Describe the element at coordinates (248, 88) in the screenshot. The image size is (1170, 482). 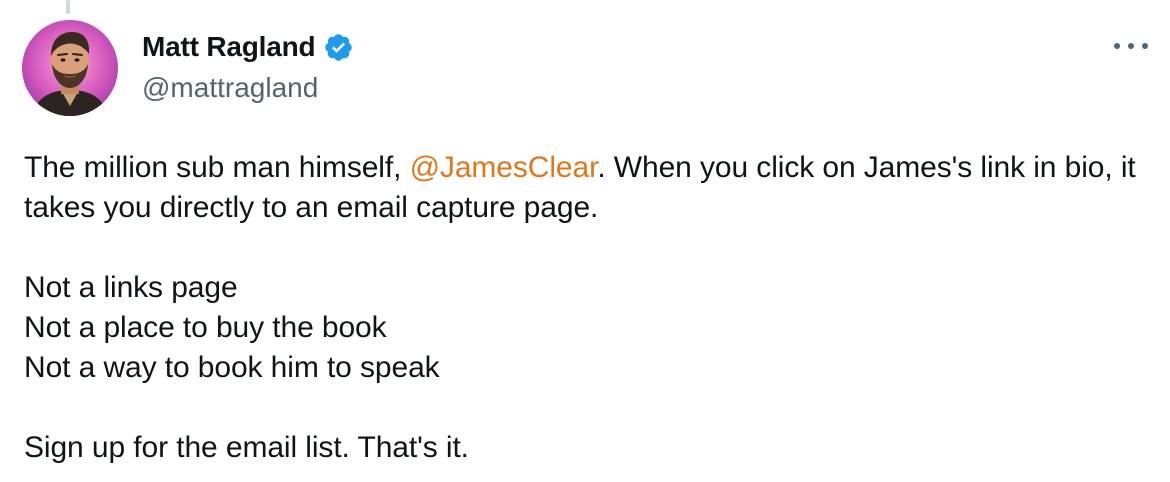
I see `author-handle: @mattragland` at that location.